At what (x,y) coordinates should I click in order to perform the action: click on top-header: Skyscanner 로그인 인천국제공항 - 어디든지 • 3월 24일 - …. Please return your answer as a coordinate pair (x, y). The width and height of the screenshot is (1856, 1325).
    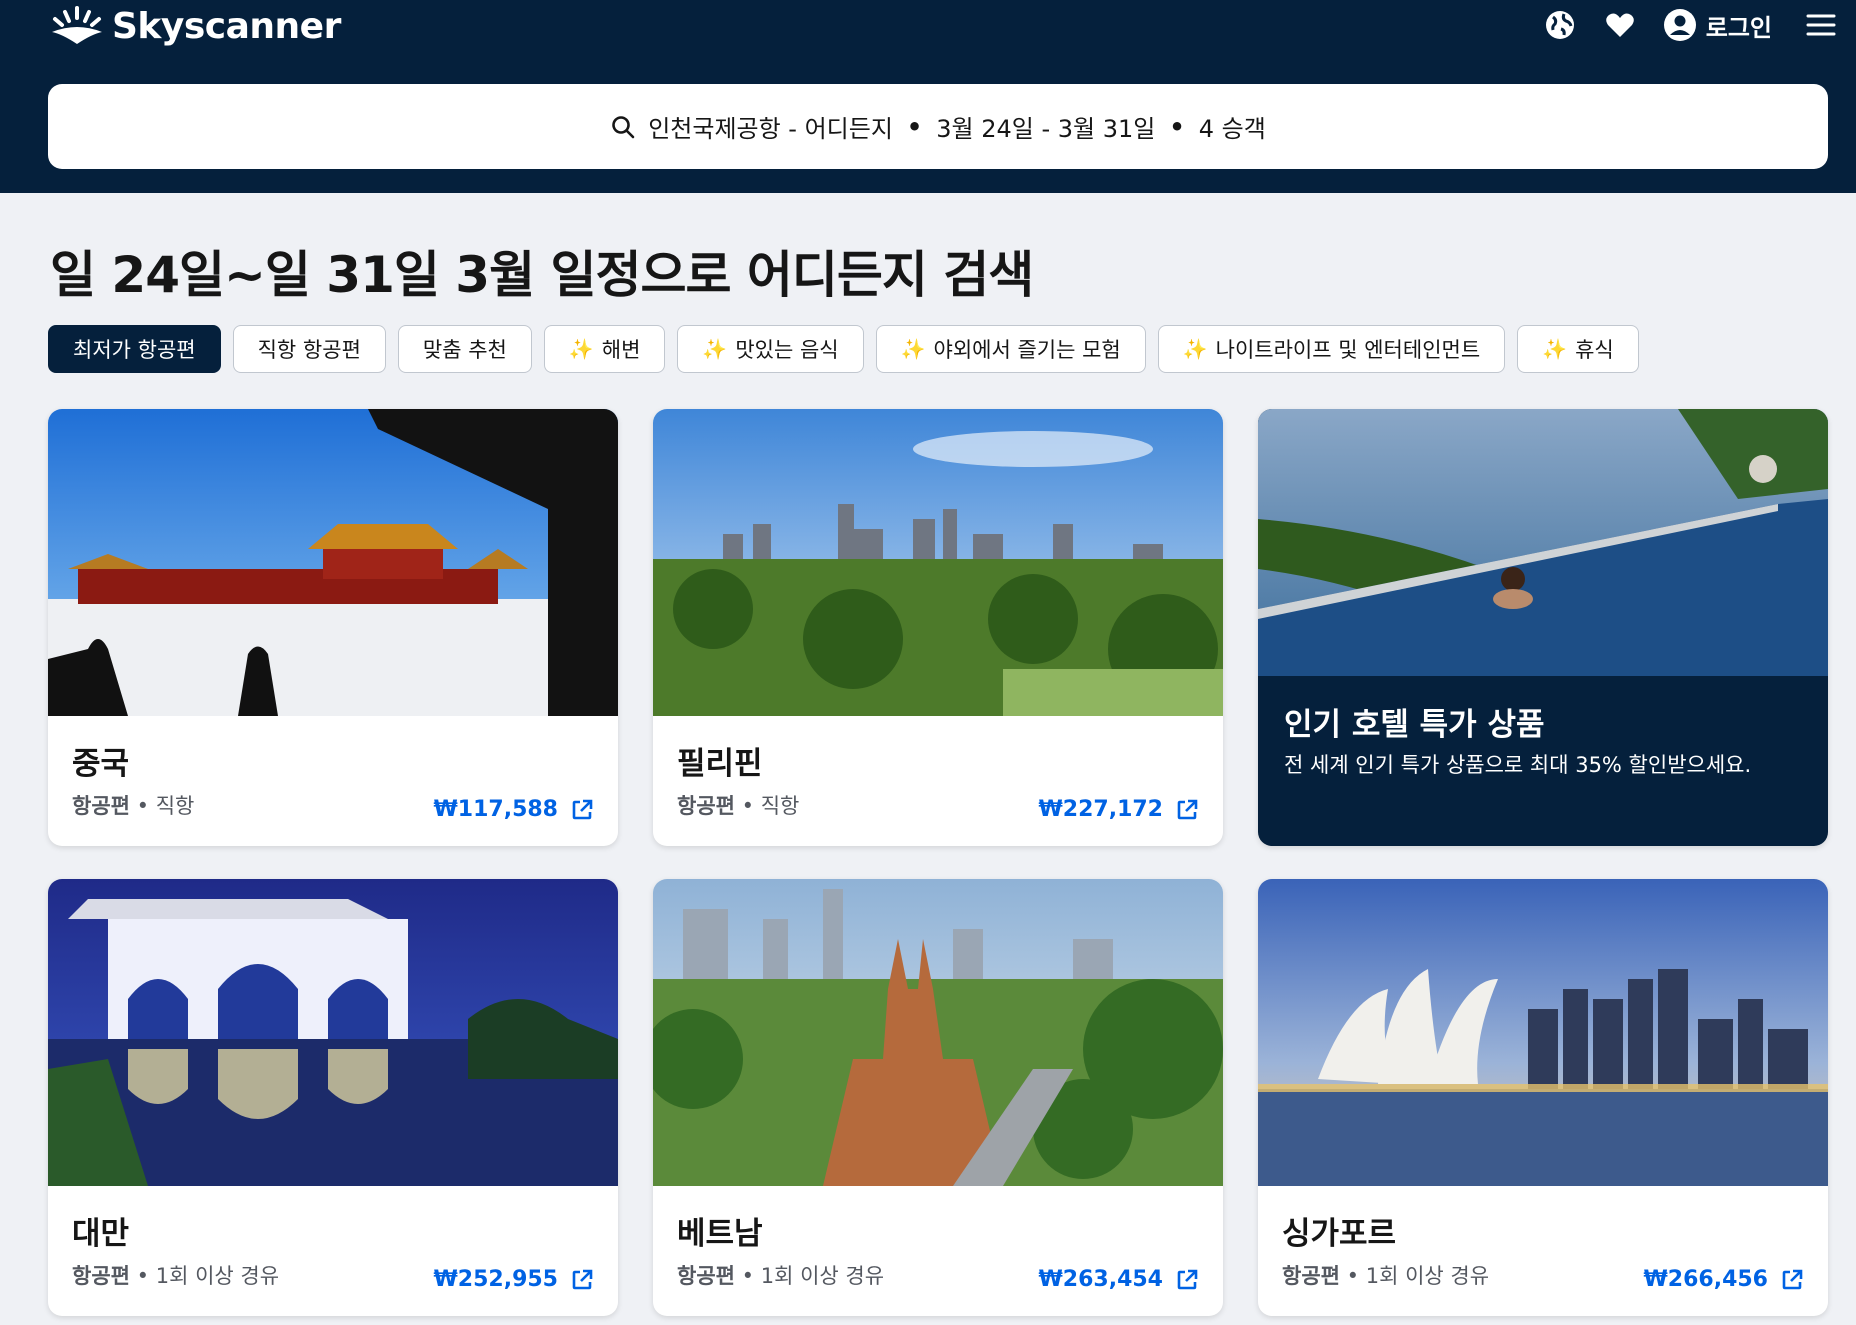
    Looking at the image, I should click on (928, 96).